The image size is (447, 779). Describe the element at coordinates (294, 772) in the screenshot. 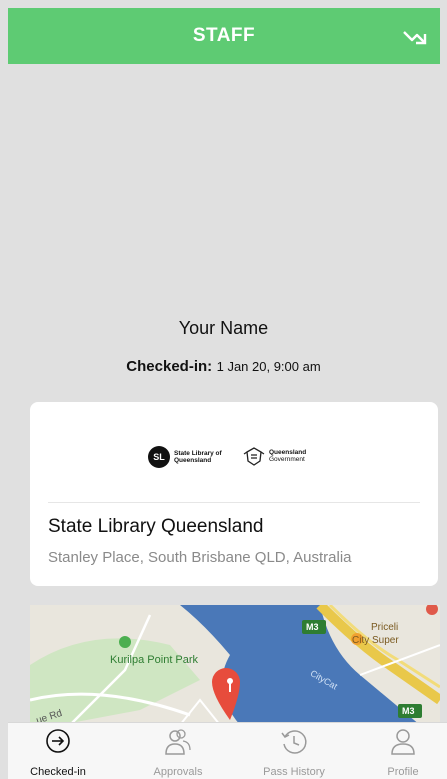

I see `tab-label-pass-history: Pass History` at that location.